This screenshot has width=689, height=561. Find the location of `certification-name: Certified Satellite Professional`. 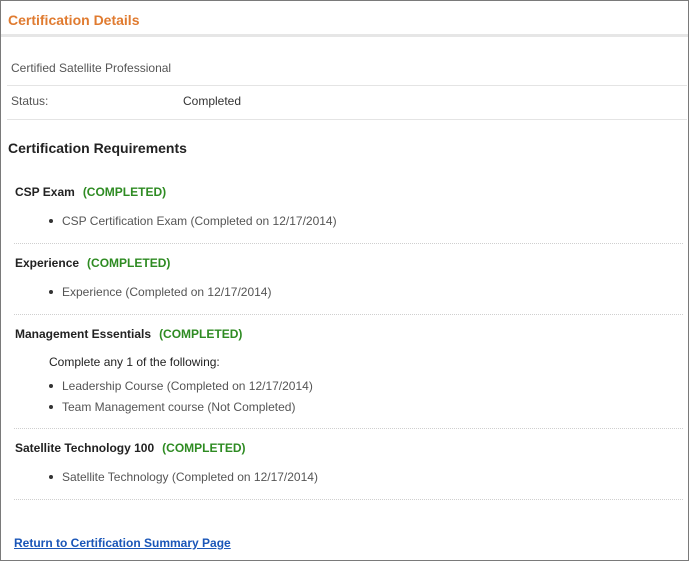

certification-name: Certified Satellite Professional is located at coordinates (91, 68).